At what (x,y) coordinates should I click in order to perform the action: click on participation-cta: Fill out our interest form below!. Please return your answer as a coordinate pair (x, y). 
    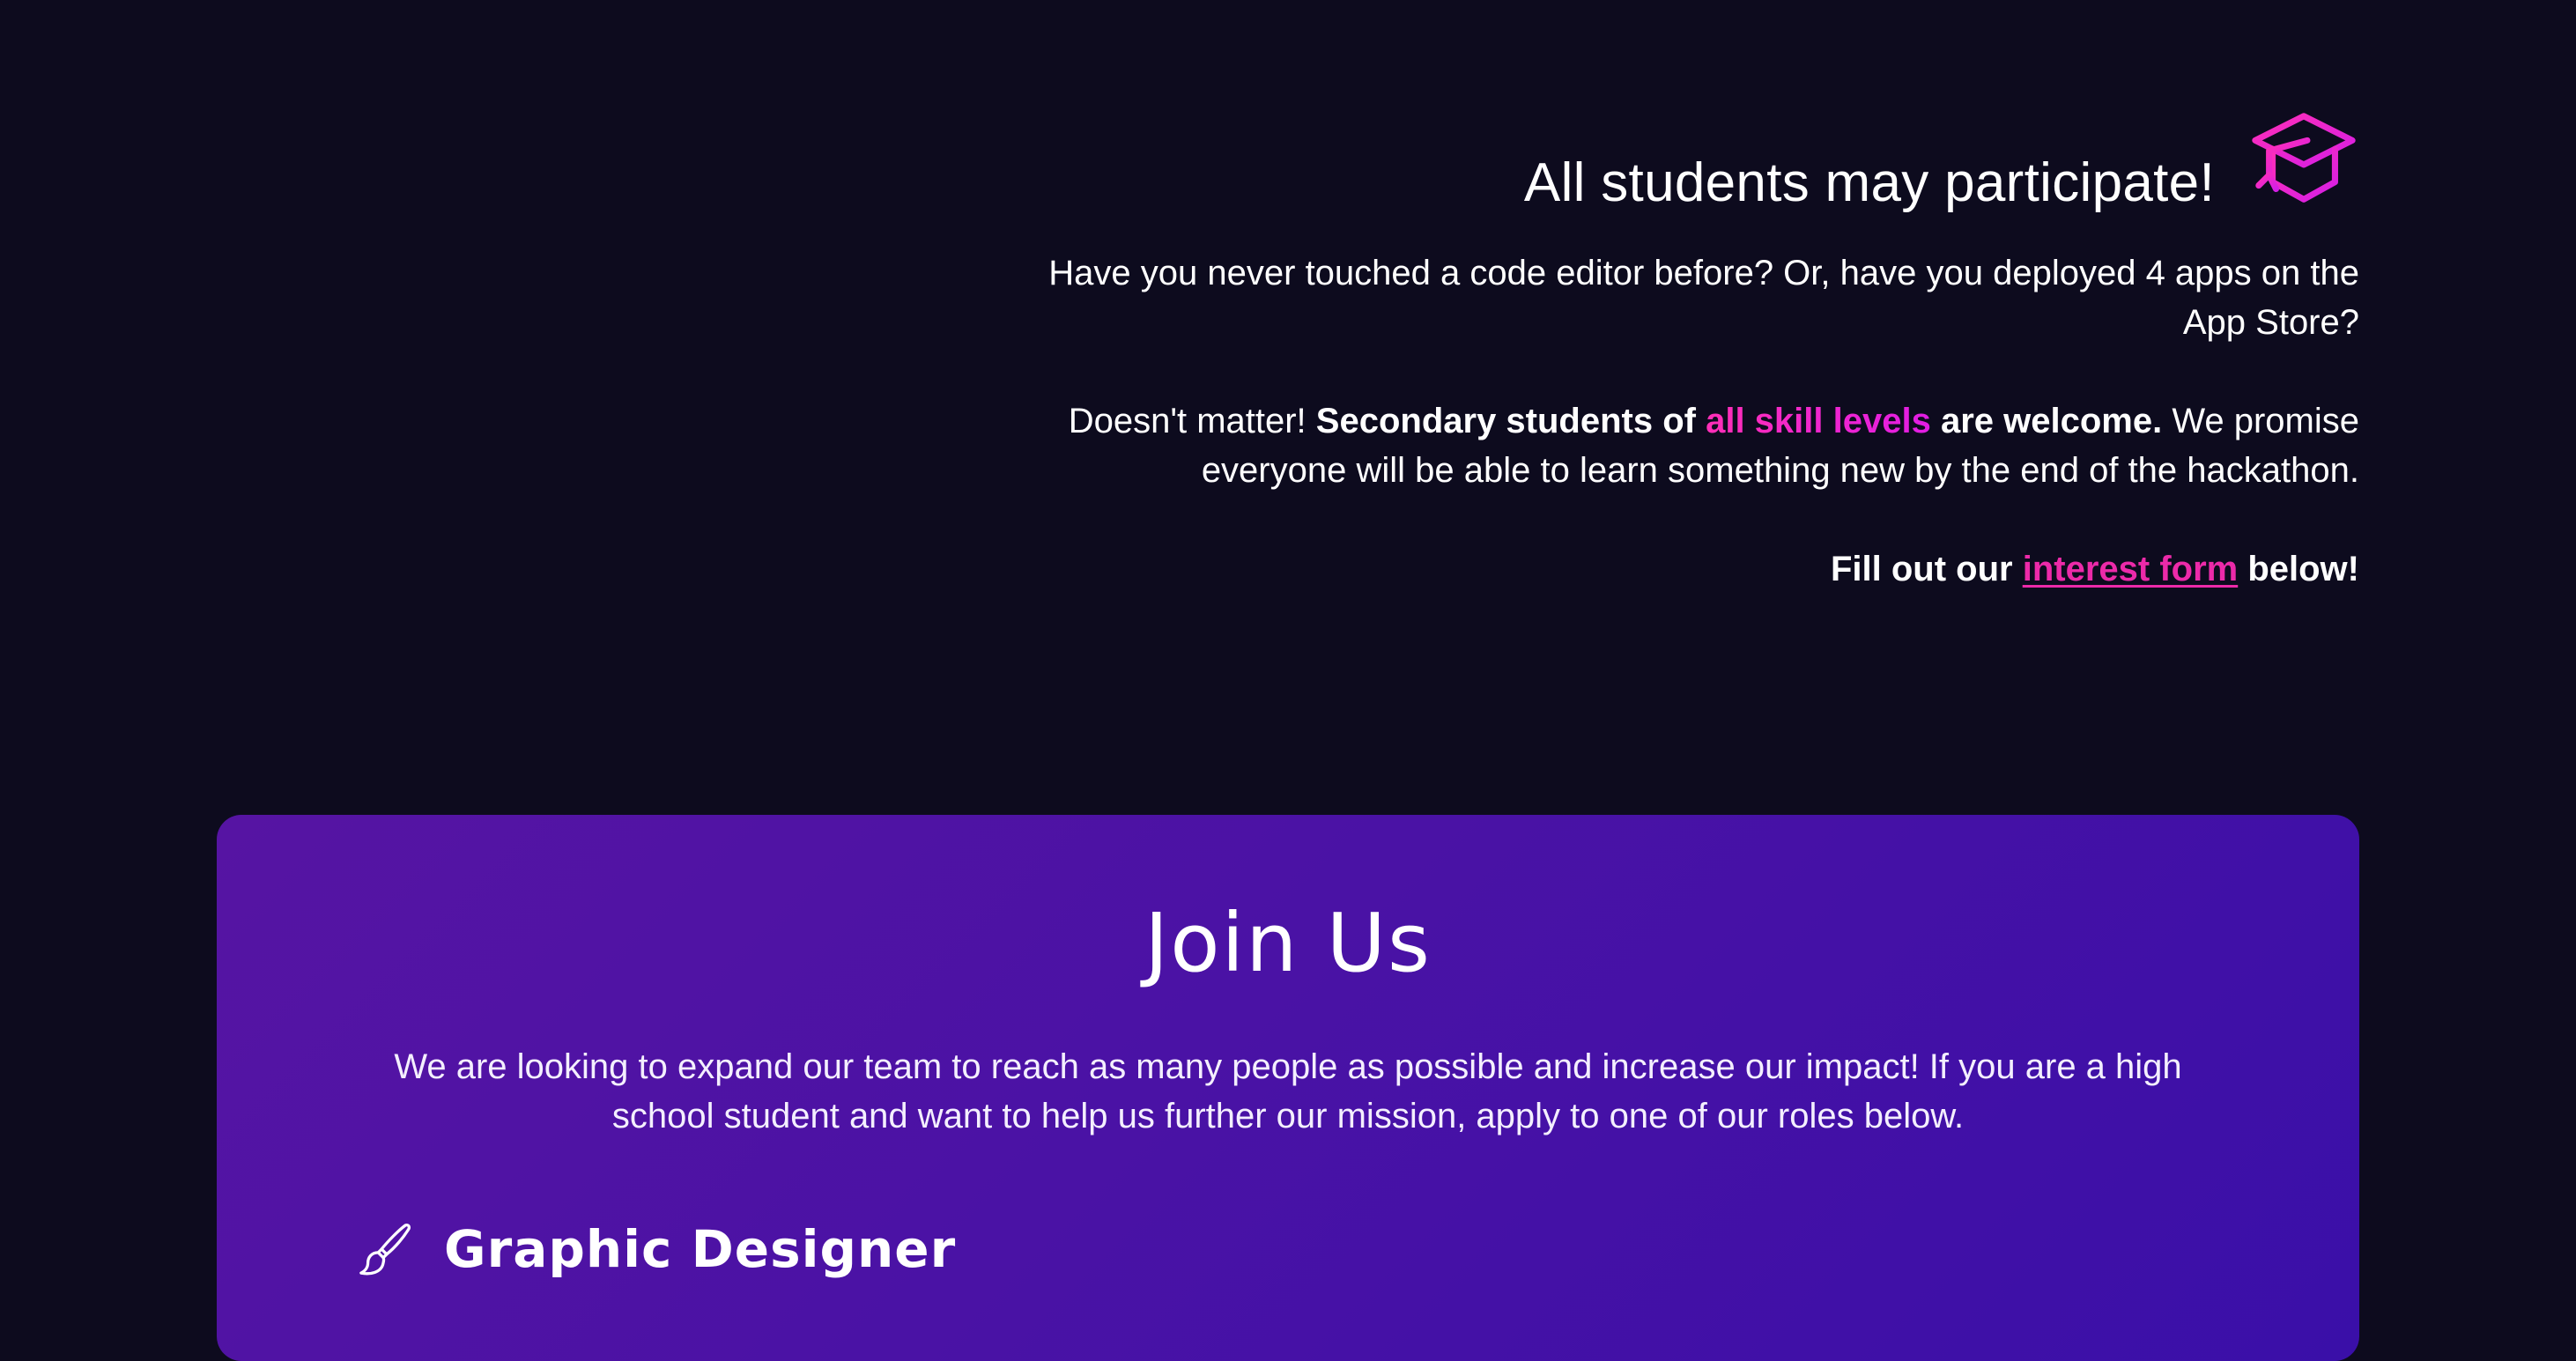
    Looking at the image, I should click on (2094, 569).